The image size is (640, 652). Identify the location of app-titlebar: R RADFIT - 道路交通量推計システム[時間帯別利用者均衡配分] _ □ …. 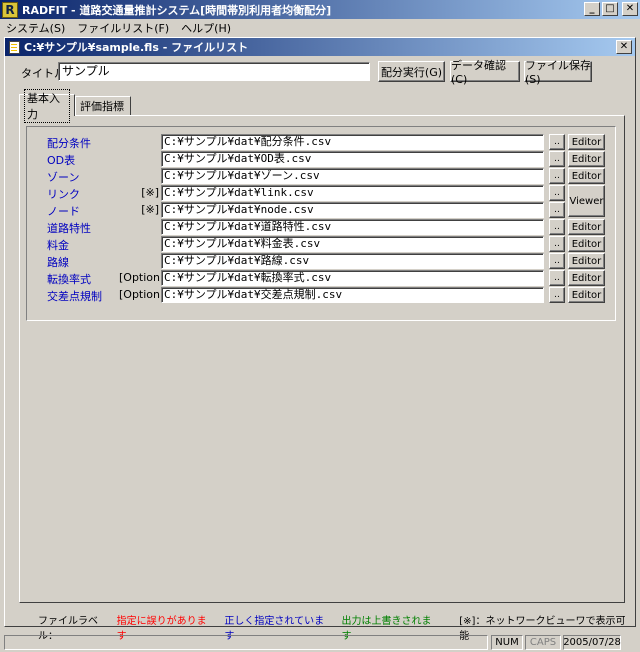
(320, 9).